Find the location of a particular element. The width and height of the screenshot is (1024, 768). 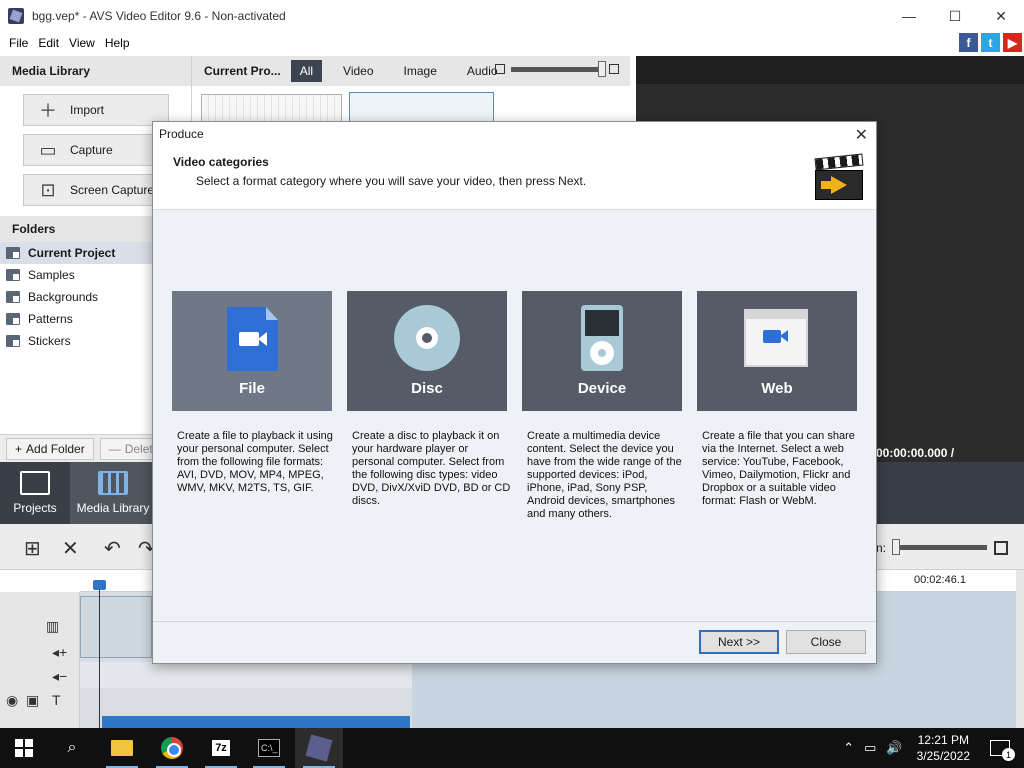

eye-icon: ◉ is located at coordinates (12, 700).